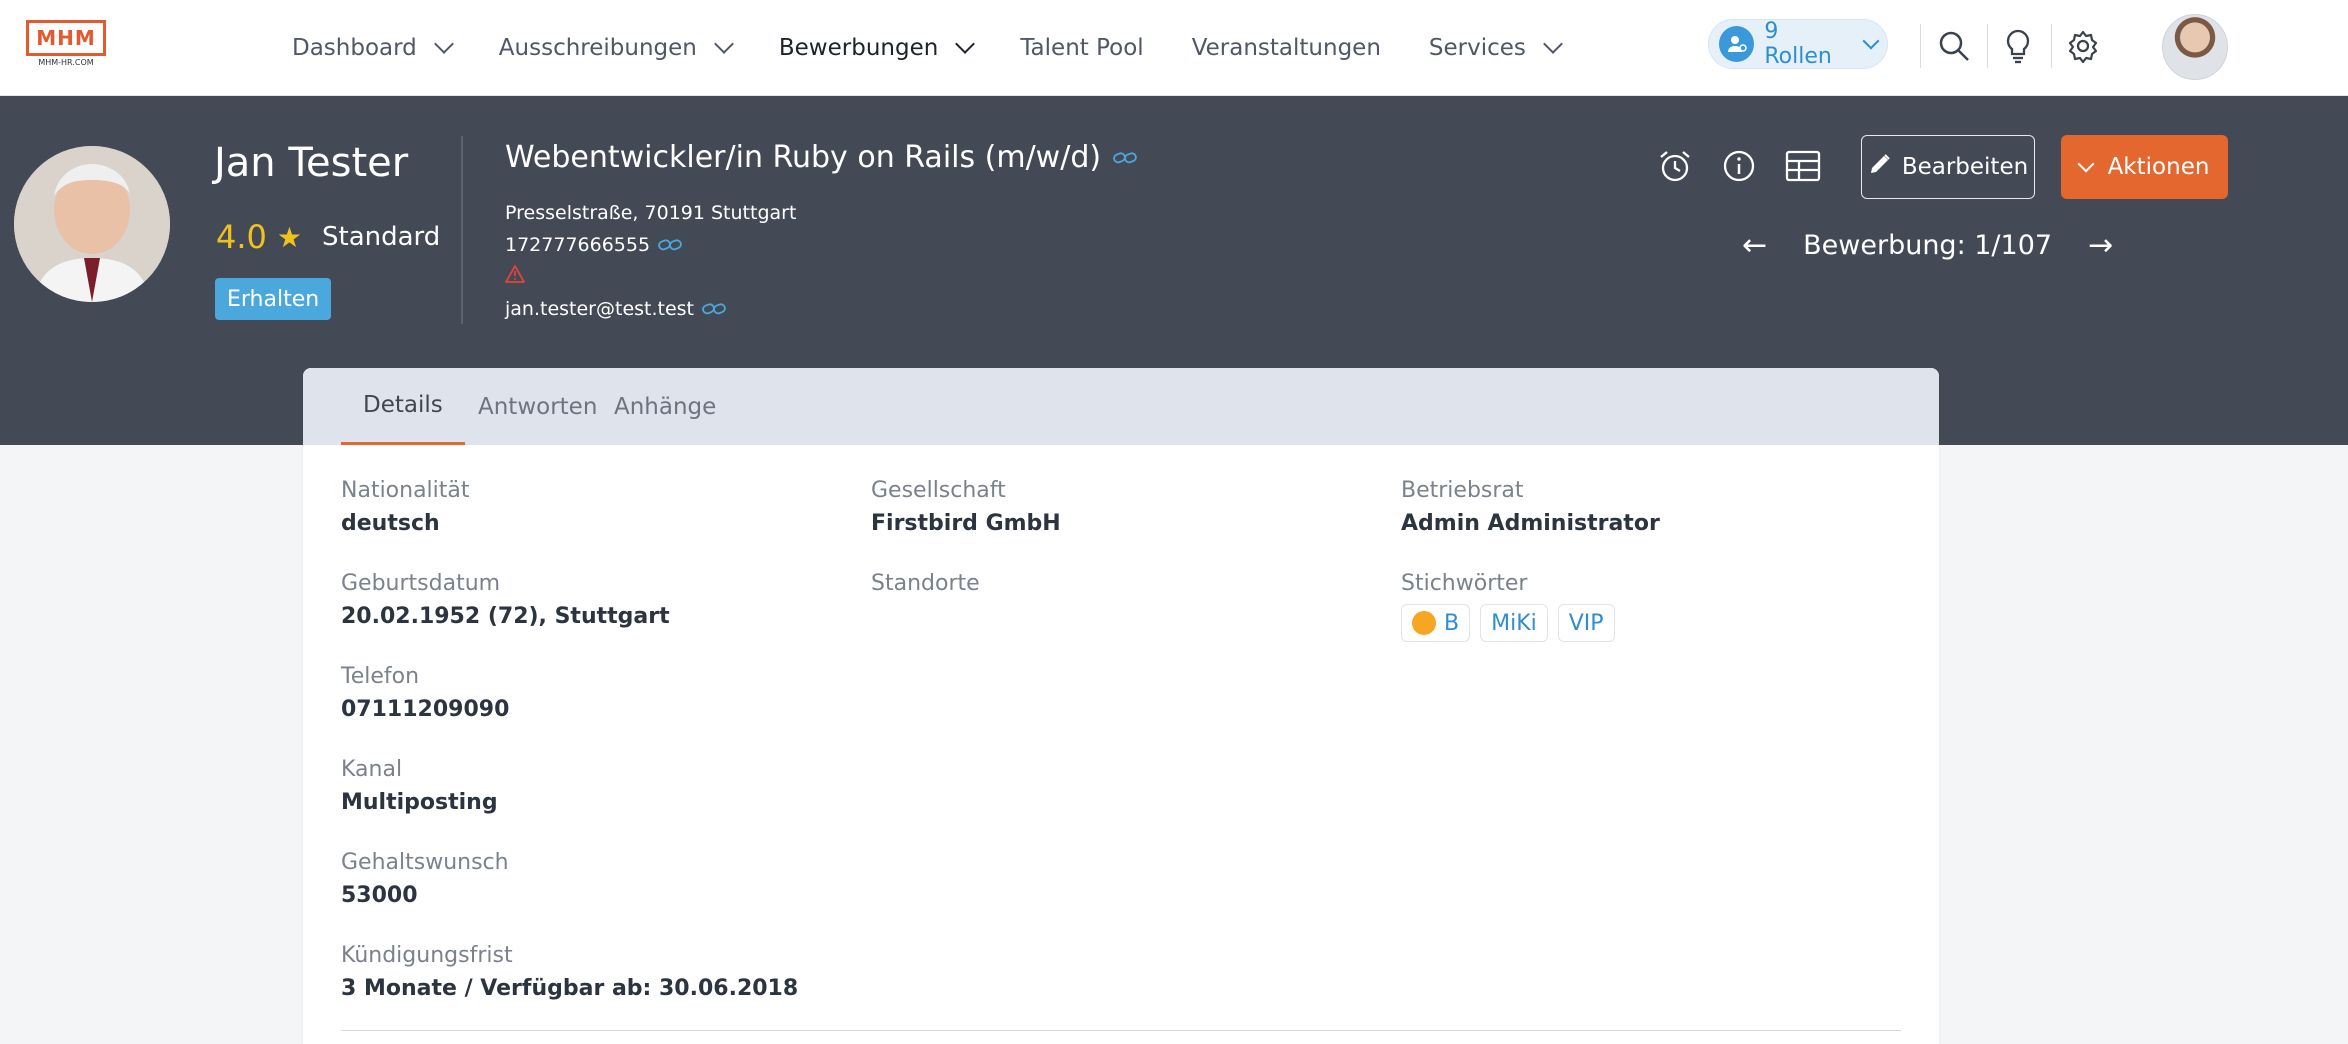 The width and height of the screenshot is (2348, 1044). I want to click on application-pager: ← Bewerbung: 1/107 →, so click(1927, 245).